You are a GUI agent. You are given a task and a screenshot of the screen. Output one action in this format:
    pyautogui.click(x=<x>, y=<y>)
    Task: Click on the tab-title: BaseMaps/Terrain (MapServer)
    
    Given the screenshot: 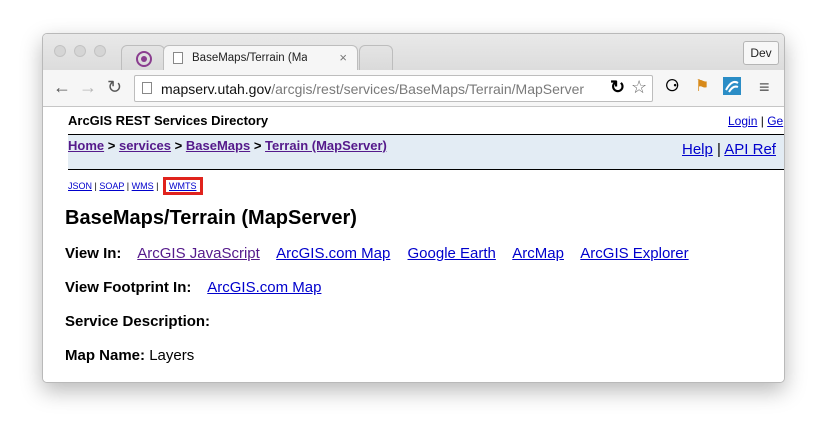 What is the action you would take?
    pyautogui.click(x=249, y=58)
    